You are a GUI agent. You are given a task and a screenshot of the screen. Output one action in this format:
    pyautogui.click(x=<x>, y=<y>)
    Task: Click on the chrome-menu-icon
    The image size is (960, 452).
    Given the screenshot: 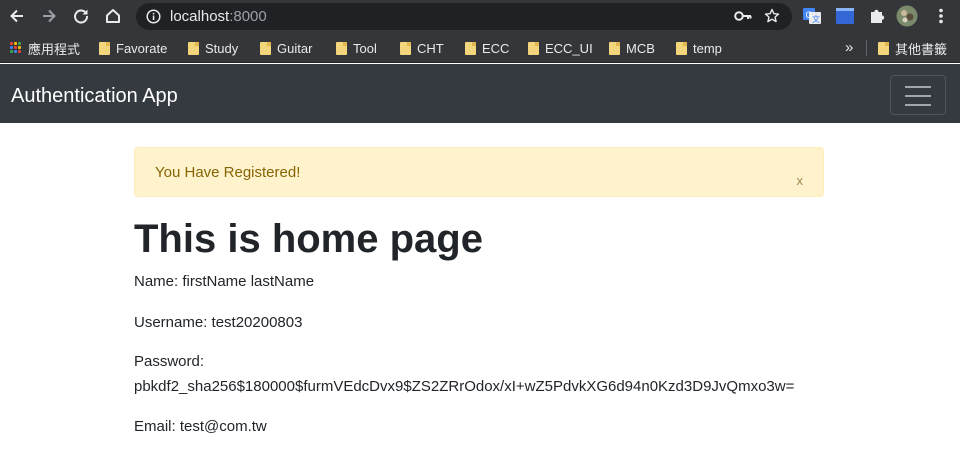 What is the action you would take?
    pyautogui.click(x=941, y=16)
    